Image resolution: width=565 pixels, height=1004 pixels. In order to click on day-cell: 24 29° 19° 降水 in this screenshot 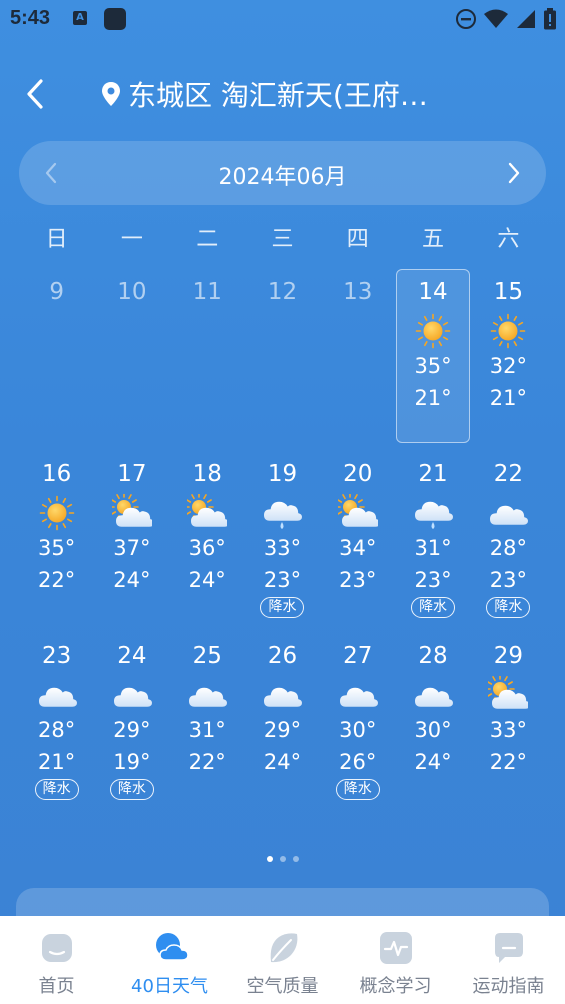, I will do `click(131, 723)`.